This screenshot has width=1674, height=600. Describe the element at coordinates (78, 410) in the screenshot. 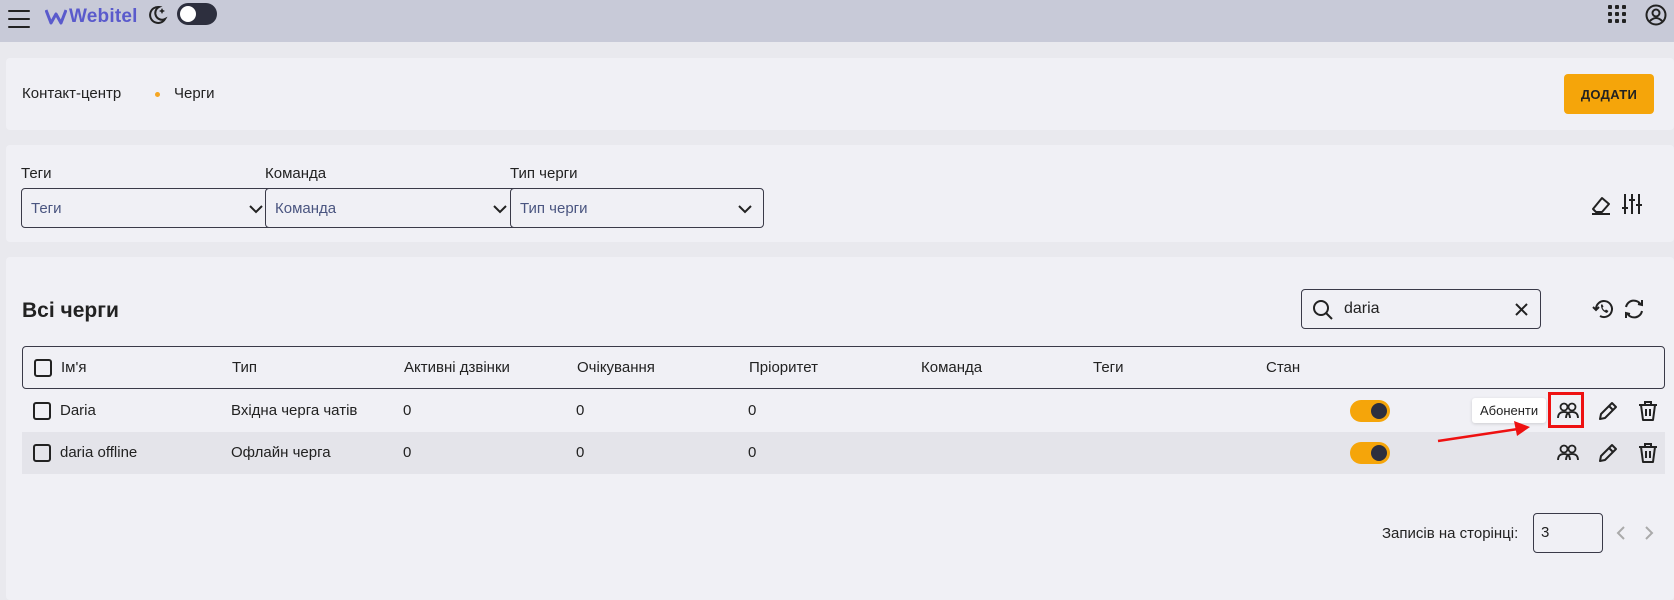

I see `row-name: Daria` at that location.